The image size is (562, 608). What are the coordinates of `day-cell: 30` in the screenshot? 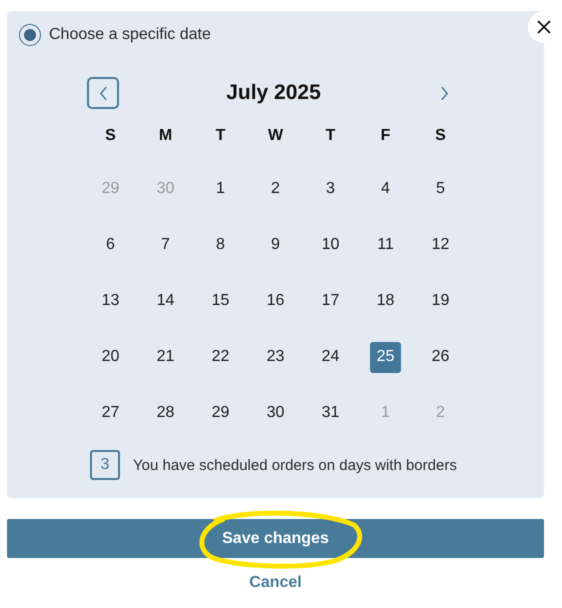 It's located at (275, 413).